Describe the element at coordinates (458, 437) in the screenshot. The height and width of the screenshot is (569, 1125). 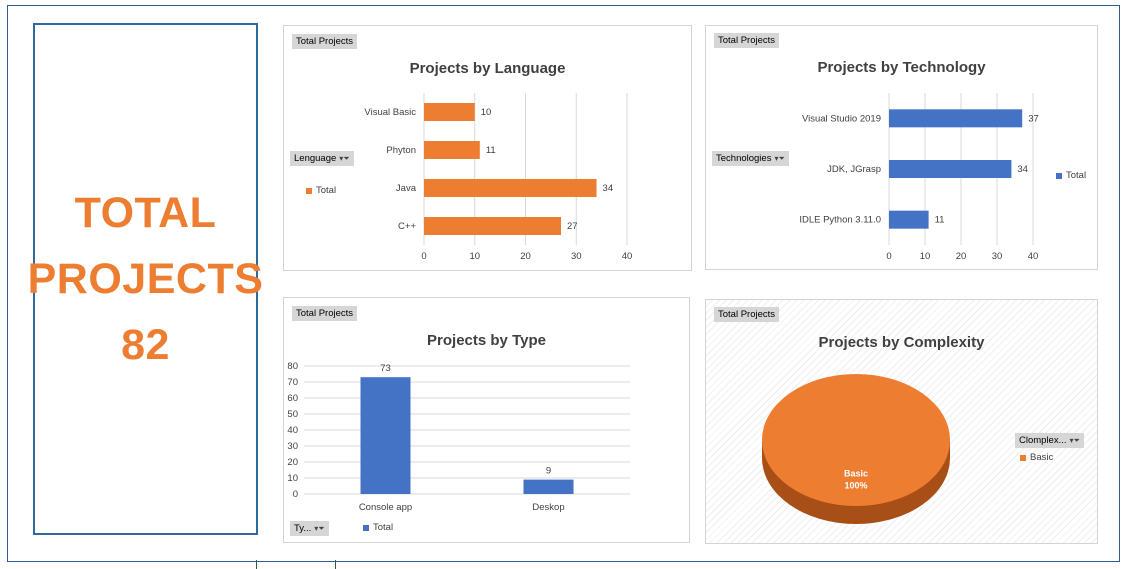
I see `type-plot: 0 10 20 30 40 50 60 70 80 73 Console app 9 Deskop` at that location.